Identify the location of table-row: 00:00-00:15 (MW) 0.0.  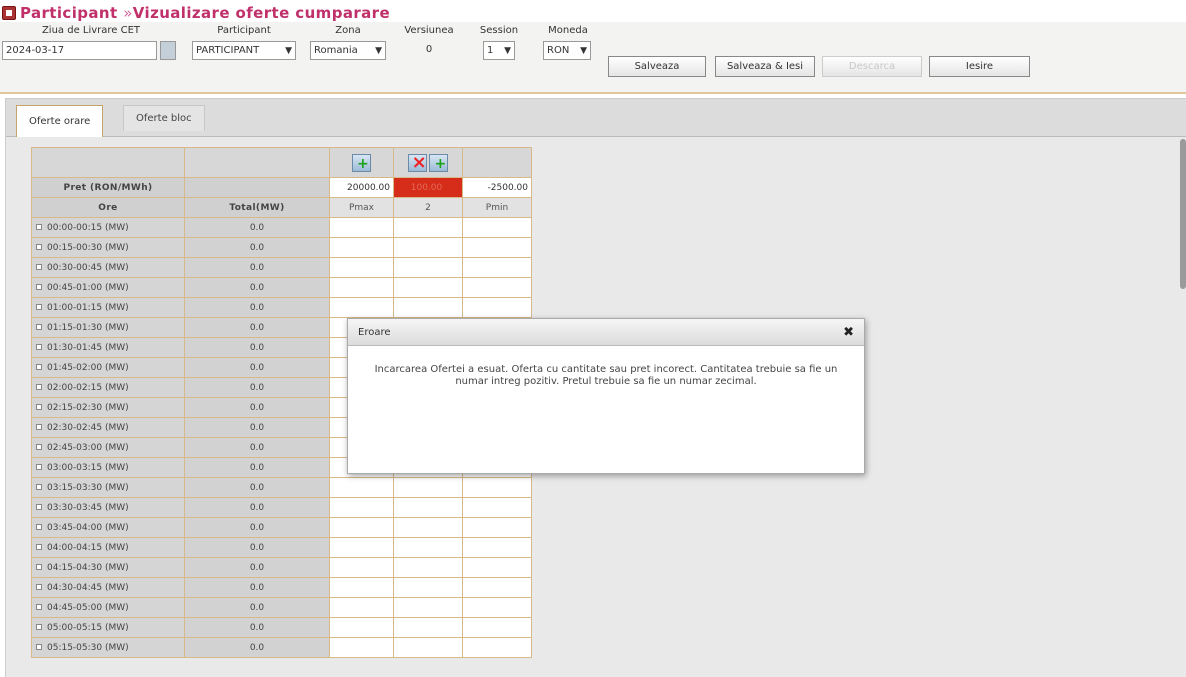
(281, 227).